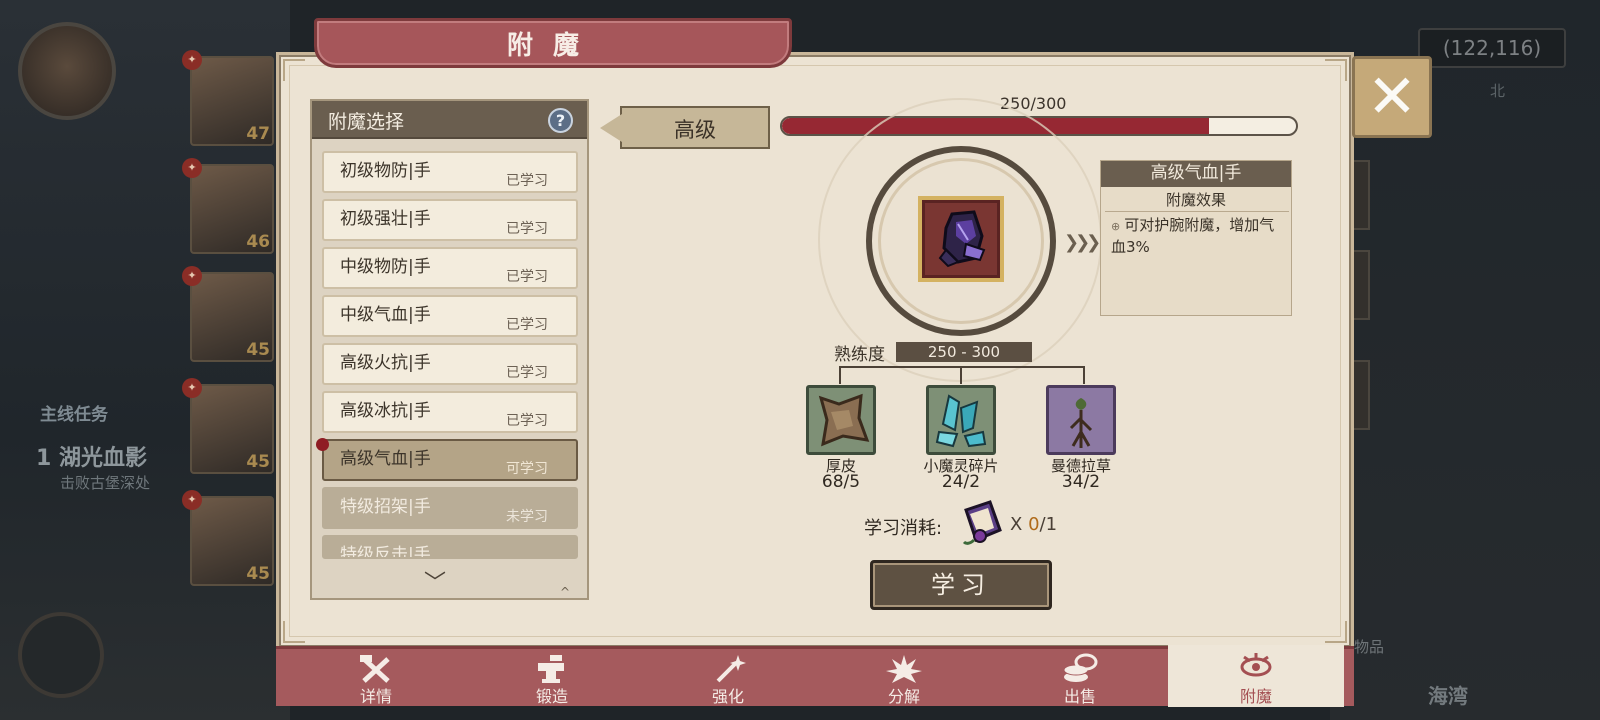 This screenshot has height=720, width=1600. What do you see at coordinates (385, 411) in the screenshot?
I see `list-item-name: 高级冰抗|手` at bounding box center [385, 411].